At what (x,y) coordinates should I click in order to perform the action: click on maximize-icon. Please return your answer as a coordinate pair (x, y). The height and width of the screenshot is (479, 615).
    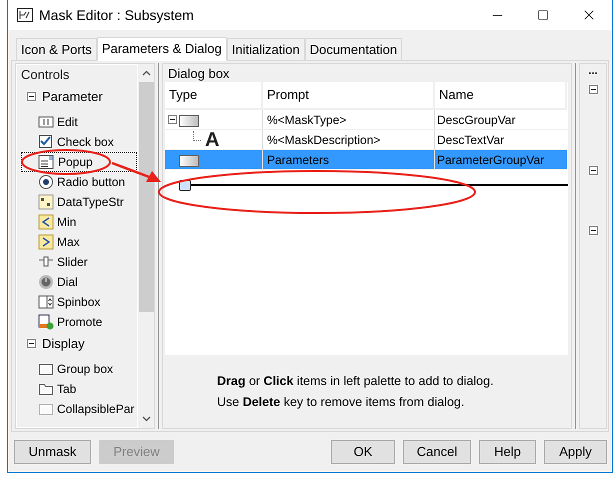
    Looking at the image, I should click on (543, 15).